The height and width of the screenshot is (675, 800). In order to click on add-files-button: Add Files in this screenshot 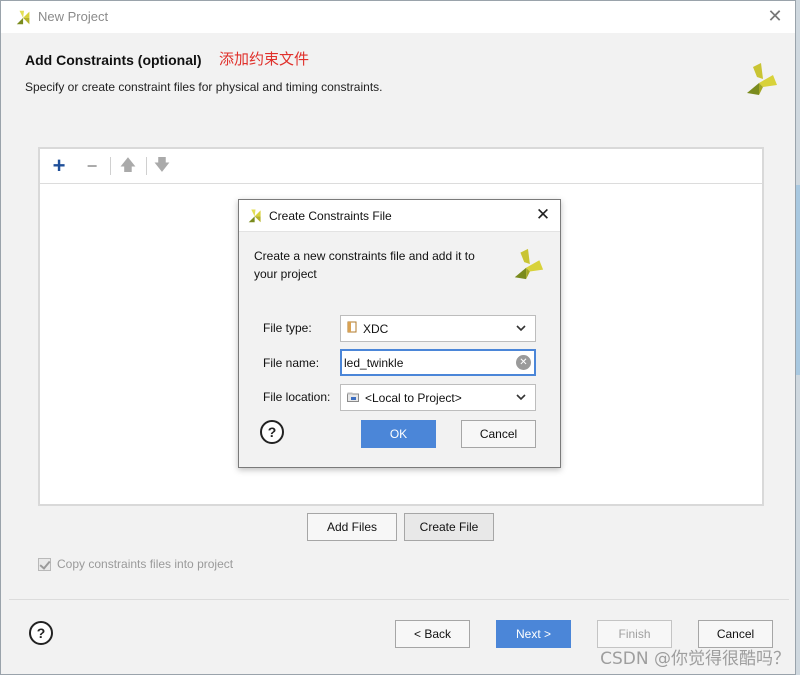, I will do `click(352, 527)`.